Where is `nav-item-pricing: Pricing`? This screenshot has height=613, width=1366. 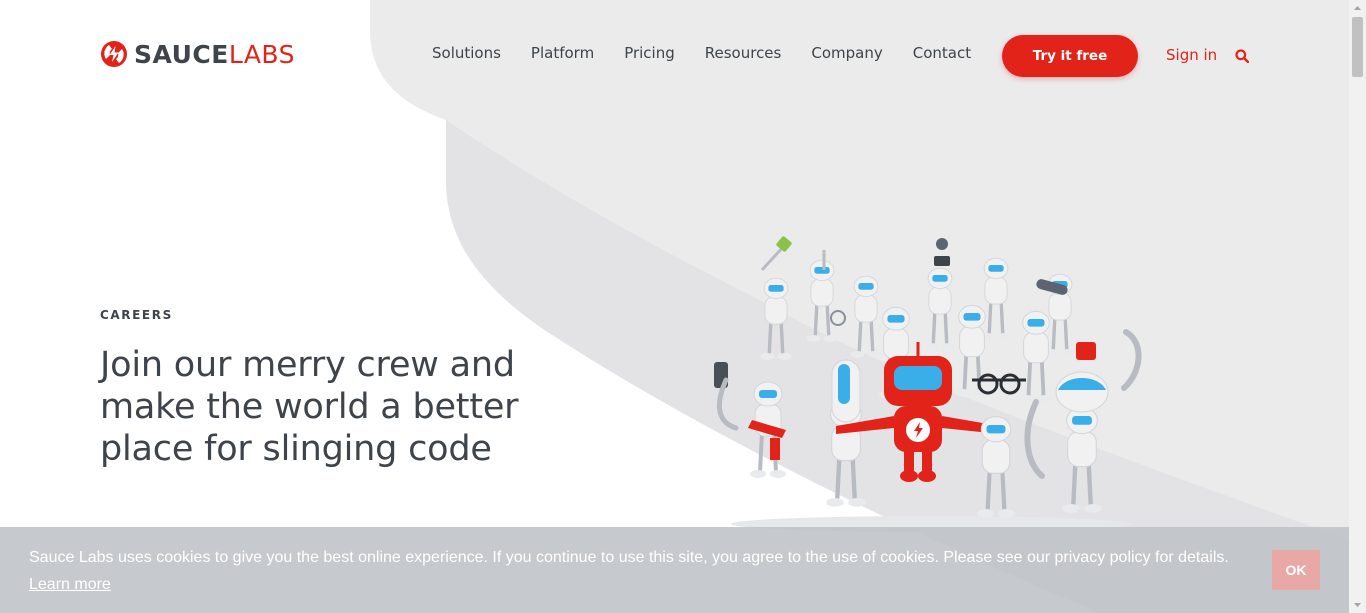
nav-item-pricing: Pricing is located at coordinates (649, 53).